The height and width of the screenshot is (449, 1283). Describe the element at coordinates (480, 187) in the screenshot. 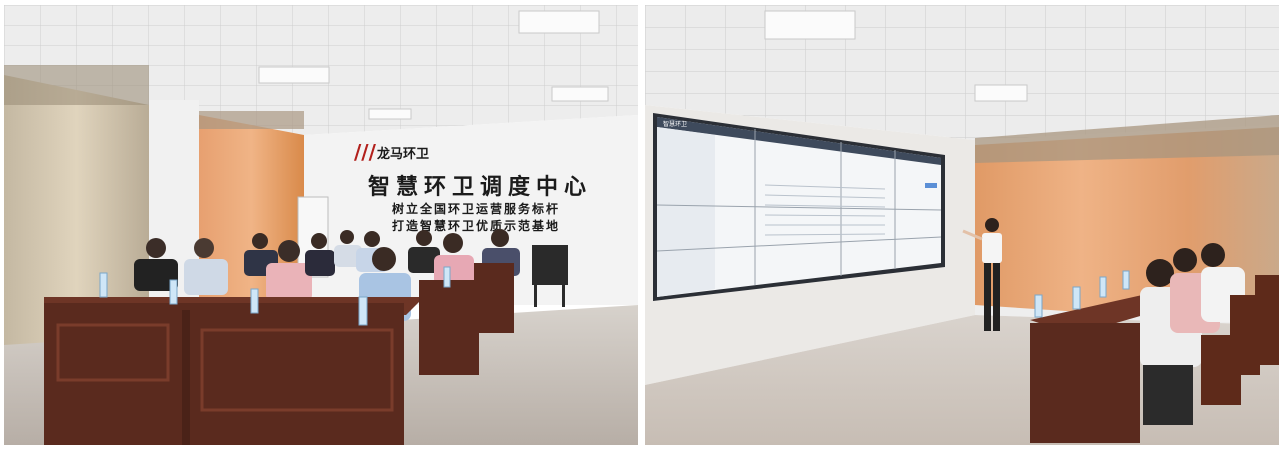

I see `wall-title: 智慧环卫调度中心` at that location.